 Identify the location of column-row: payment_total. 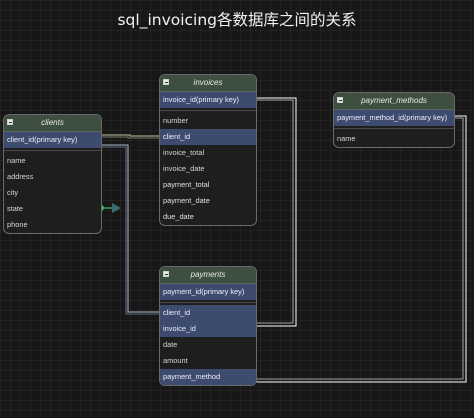
(208, 185).